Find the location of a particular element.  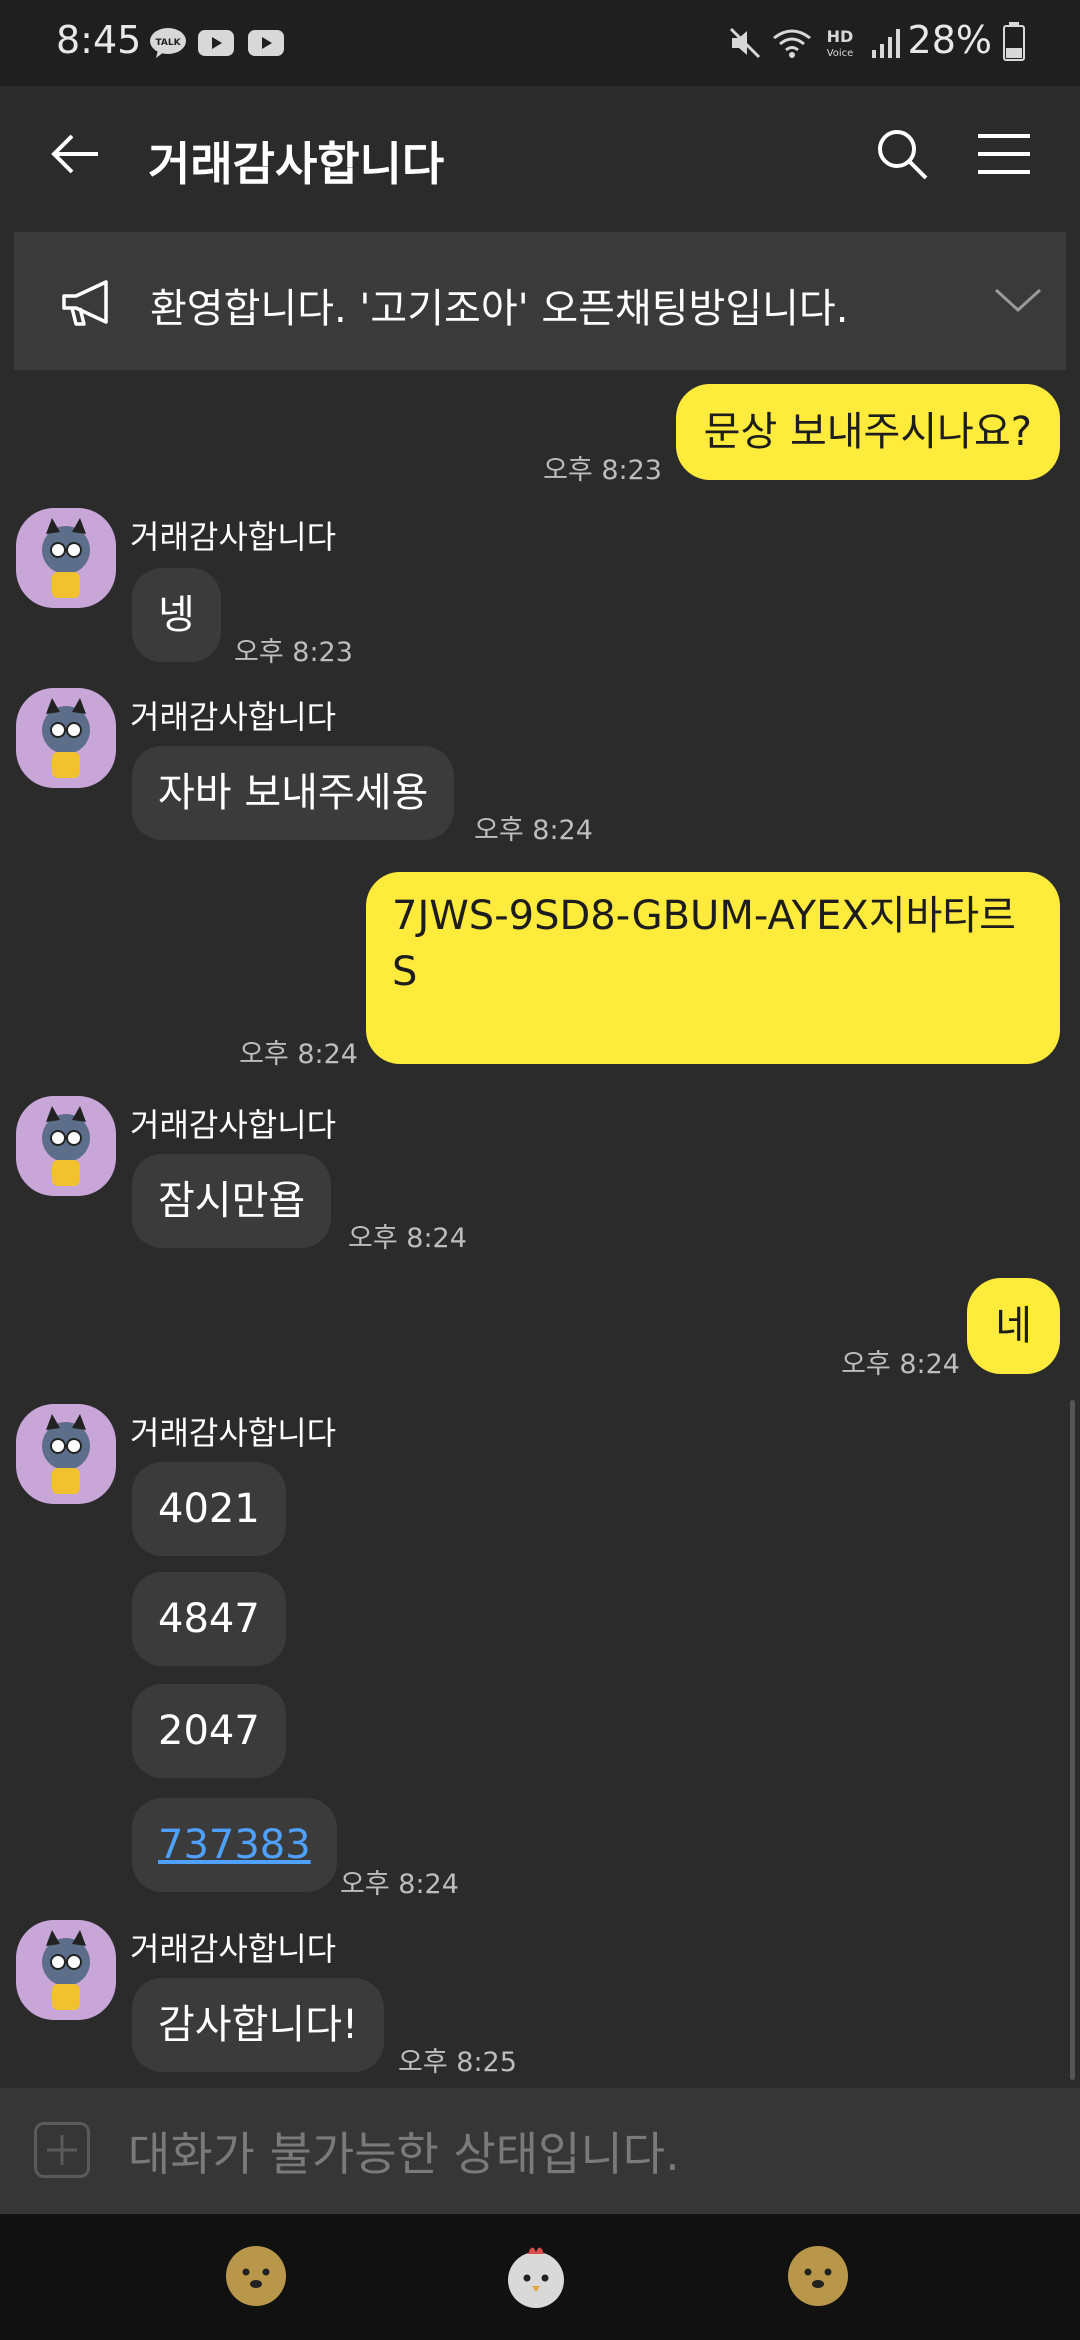

notice-text: 환영합니다. '고기조아' 오픈채팅방입니다. is located at coordinates (499, 309).